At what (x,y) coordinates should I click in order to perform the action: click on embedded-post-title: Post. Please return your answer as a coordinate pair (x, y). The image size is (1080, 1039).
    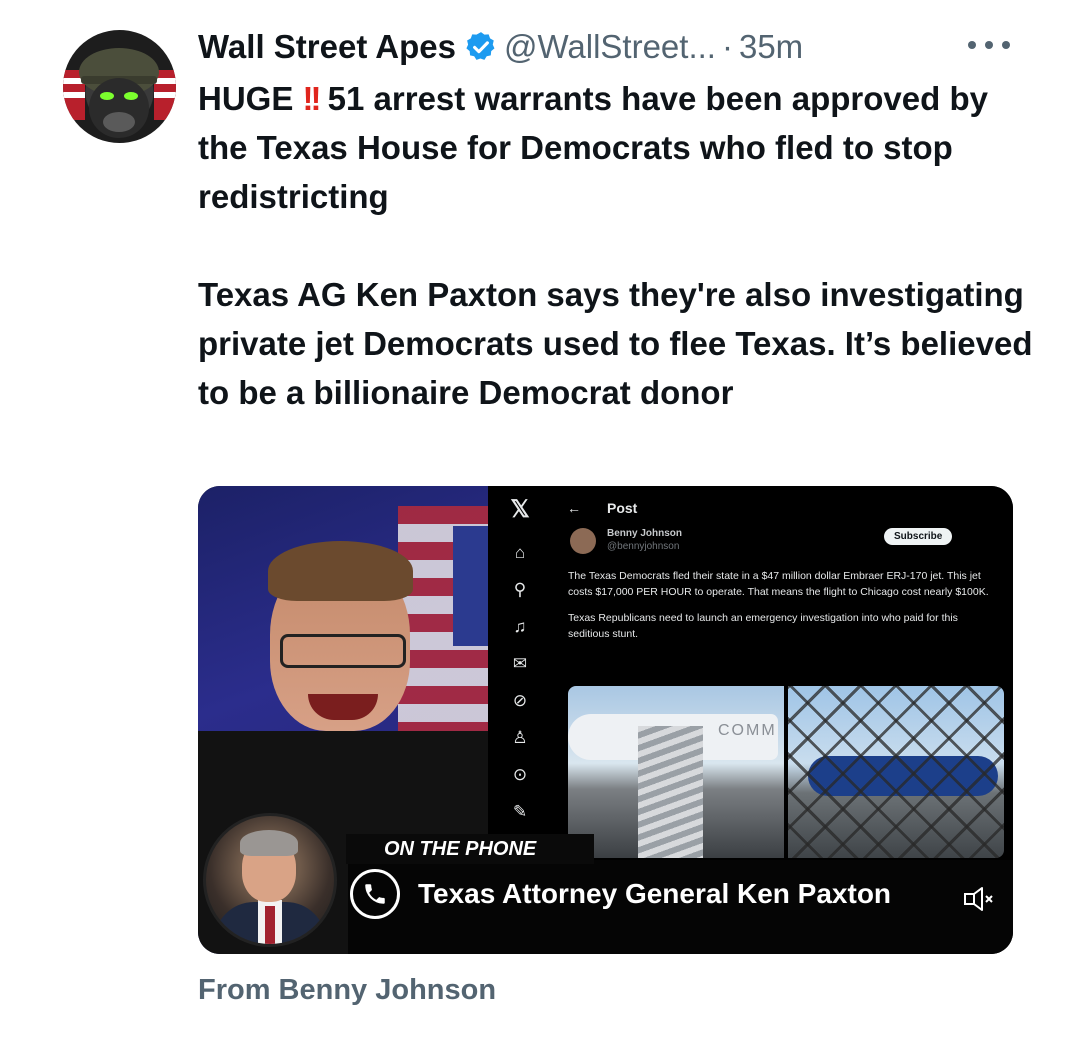
    Looking at the image, I should click on (622, 508).